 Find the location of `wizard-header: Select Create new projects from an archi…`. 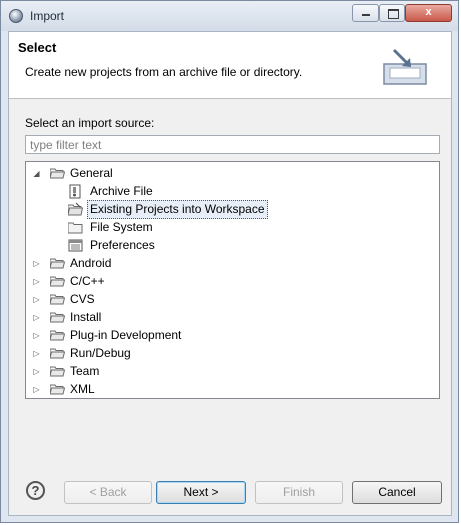

wizard-header: Select Create new projects from an archi… is located at coordinates (230, 65).